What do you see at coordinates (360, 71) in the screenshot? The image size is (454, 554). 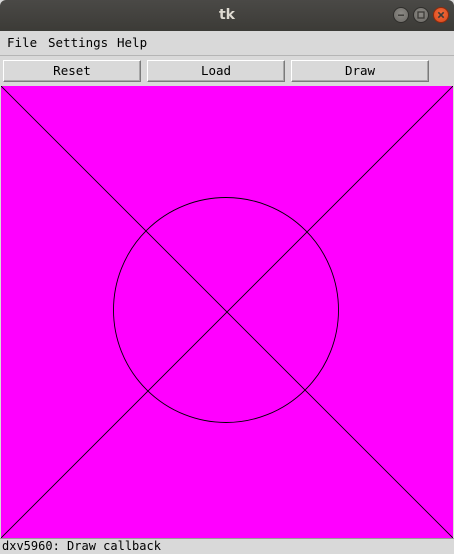 I see `draw-button: Draw` at bounding box center [360, 71].